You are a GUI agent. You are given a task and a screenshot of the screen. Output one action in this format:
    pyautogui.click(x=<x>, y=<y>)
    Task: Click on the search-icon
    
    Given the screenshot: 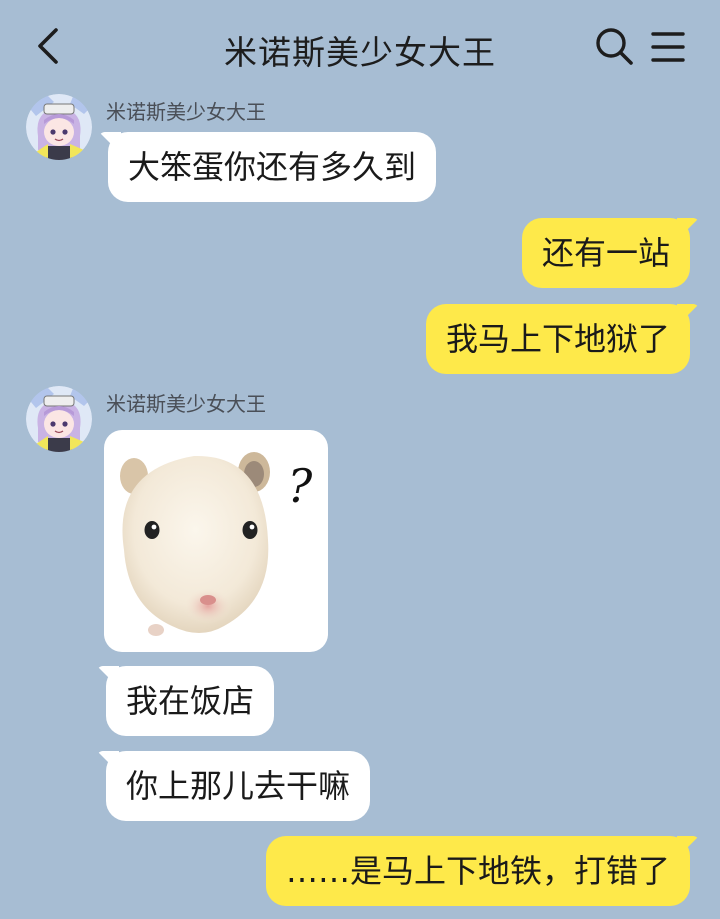 What is the action you would take?
    pyautogui.click(x=614, y=46)
    